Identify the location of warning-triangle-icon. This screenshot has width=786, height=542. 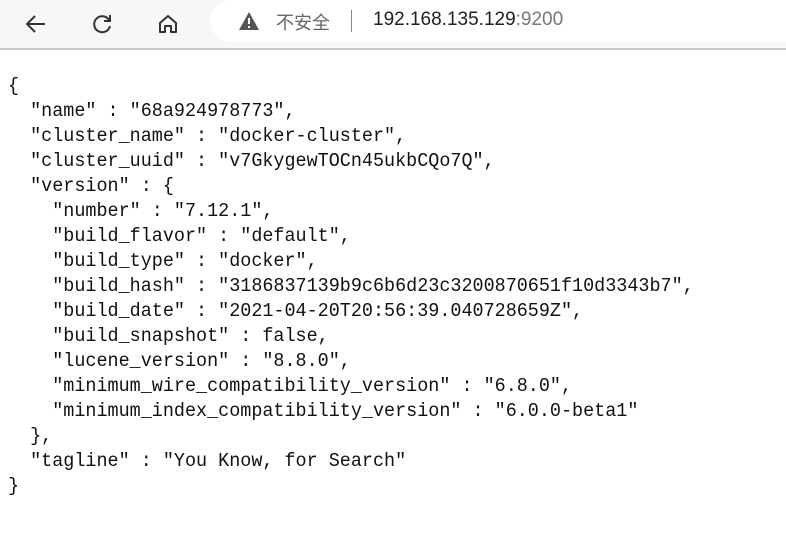
(249, 21).